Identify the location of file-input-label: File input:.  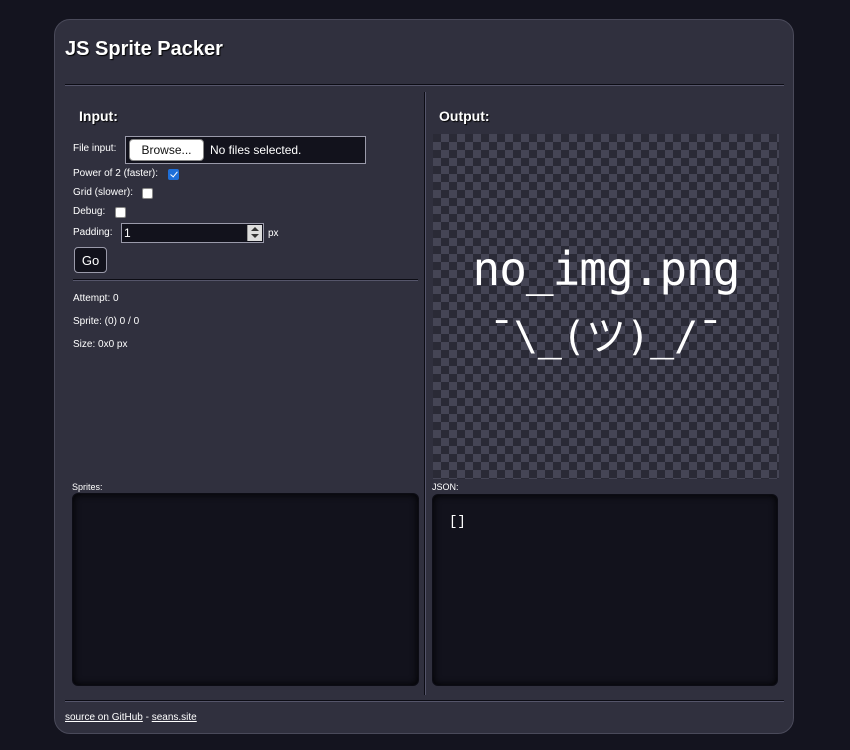
(95, 148).